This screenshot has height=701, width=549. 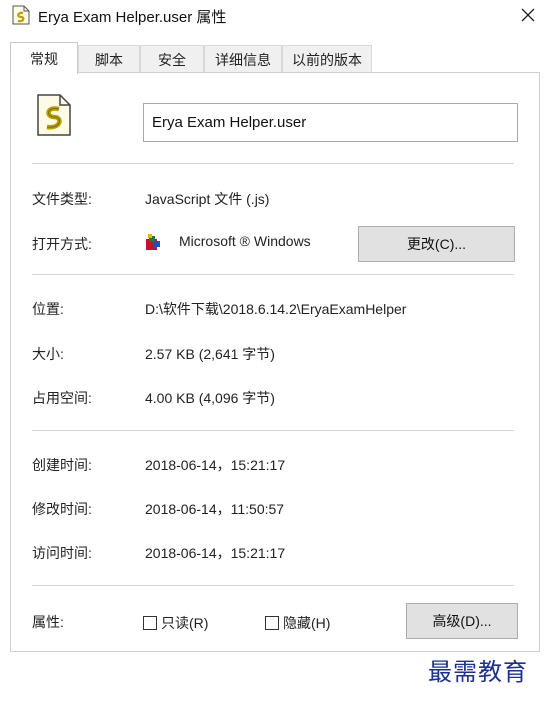 I want to click on file-name-input, so click(x=330, y=122).